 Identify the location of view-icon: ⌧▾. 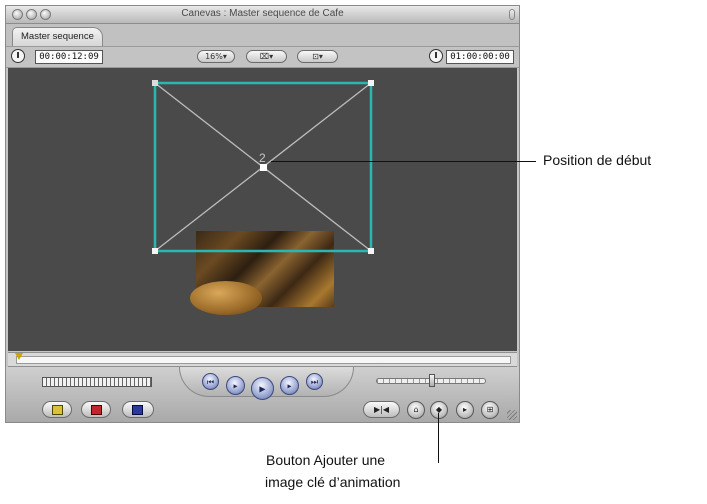
(266, 56).